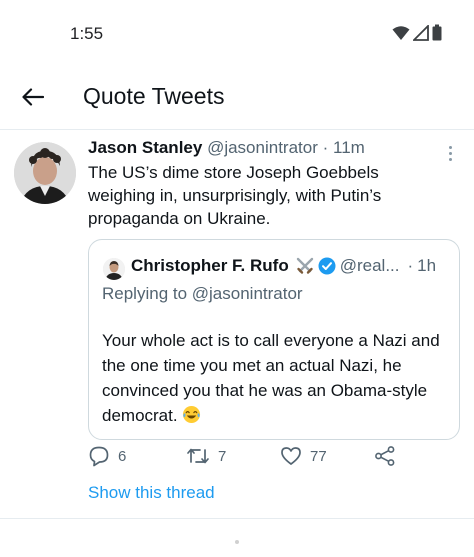 The height and width of the screenshot is (557, 474). I want to click on like-count: 77, so click(318, 456).